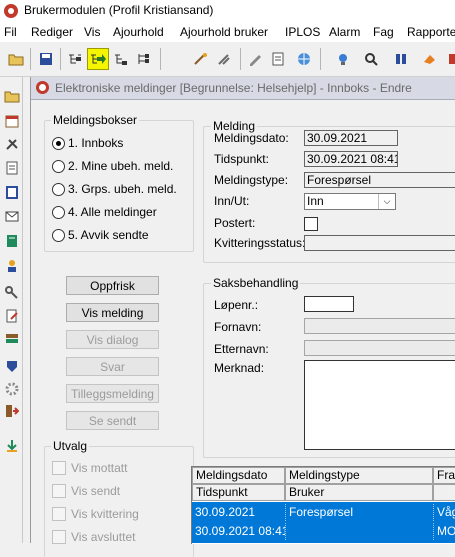 This screenshot has height=557, width=455. What do you see at coordinates (11, 292) in the screenshot?
I see `key-icon` at bounding box center [11, 292].